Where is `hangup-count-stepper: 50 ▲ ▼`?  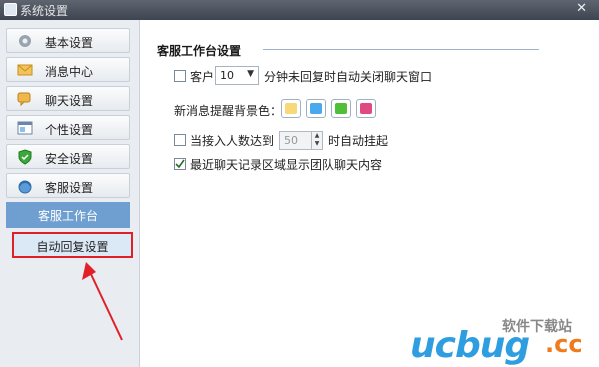 hangup-count-stepper: 50 ▲ ▼ is located at coordinates (301, 140).